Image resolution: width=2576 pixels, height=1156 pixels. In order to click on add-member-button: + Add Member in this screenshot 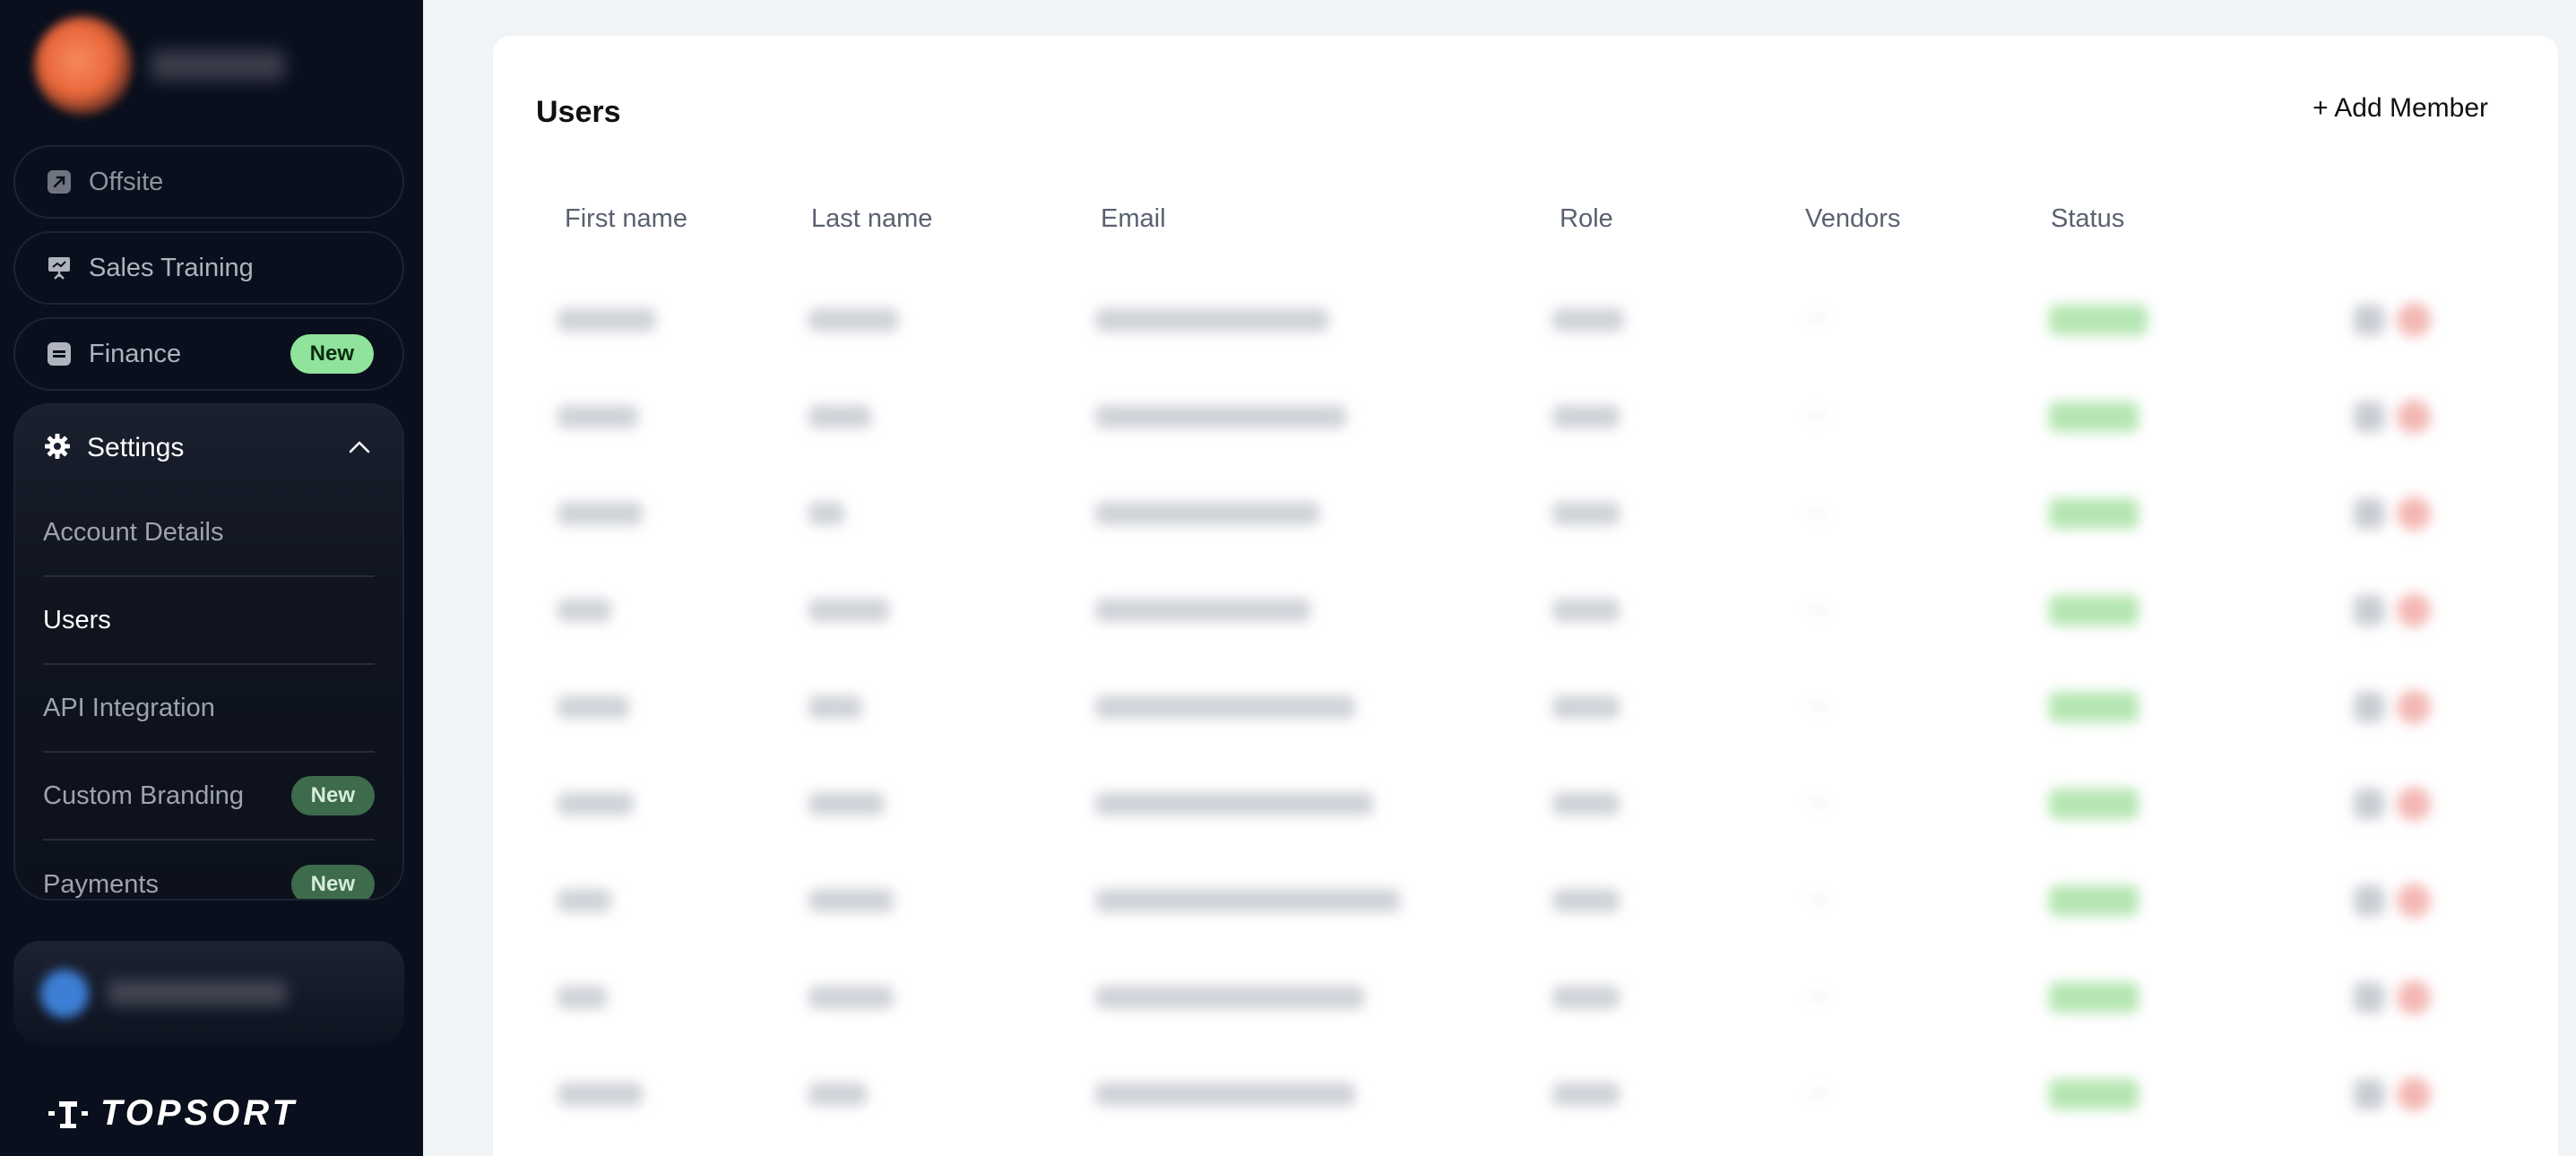, I will do `click(2400, 109)`.